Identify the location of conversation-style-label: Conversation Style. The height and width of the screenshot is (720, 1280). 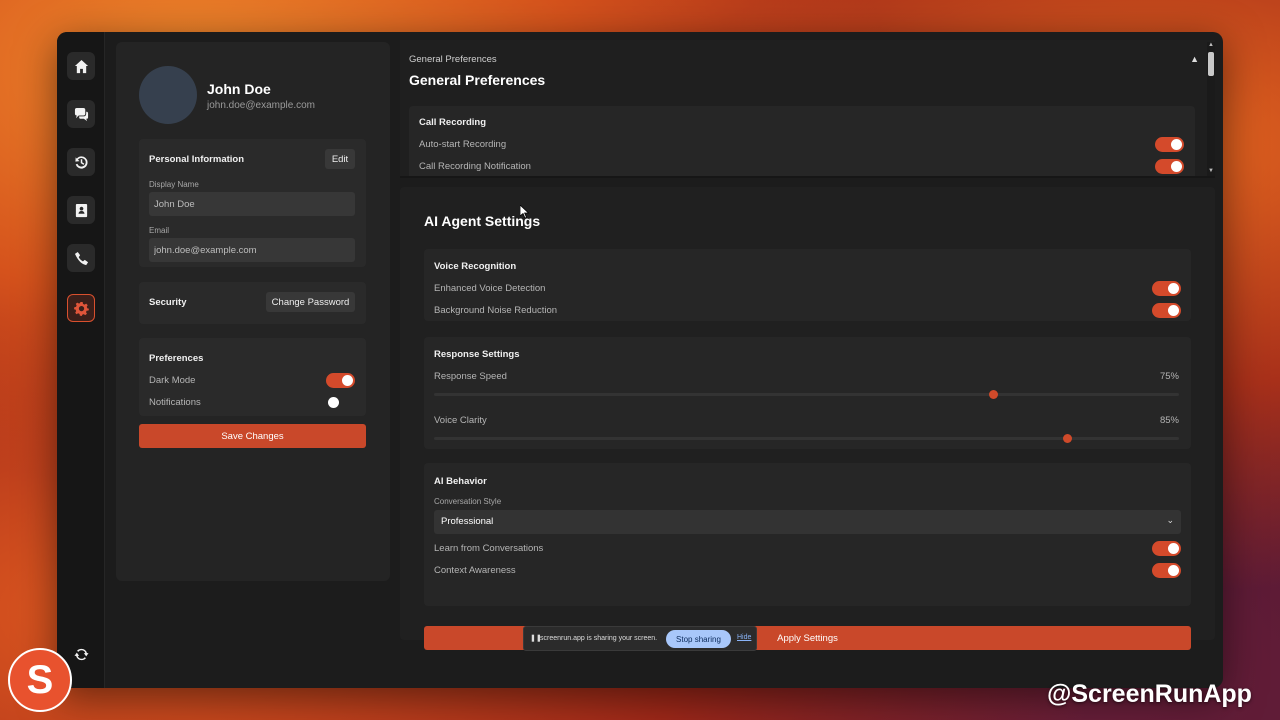
(468, 501).